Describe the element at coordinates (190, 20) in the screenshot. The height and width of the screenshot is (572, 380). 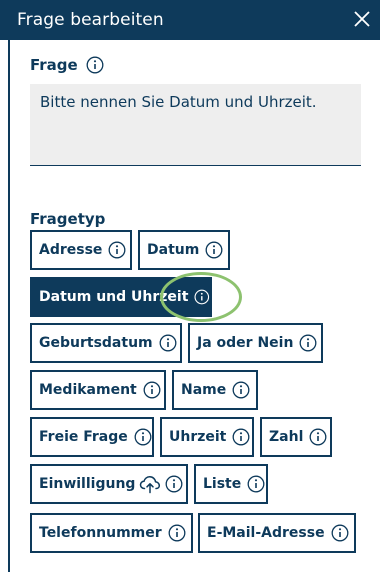
I see `dialog-header: Frage bearbeiten` at that location.